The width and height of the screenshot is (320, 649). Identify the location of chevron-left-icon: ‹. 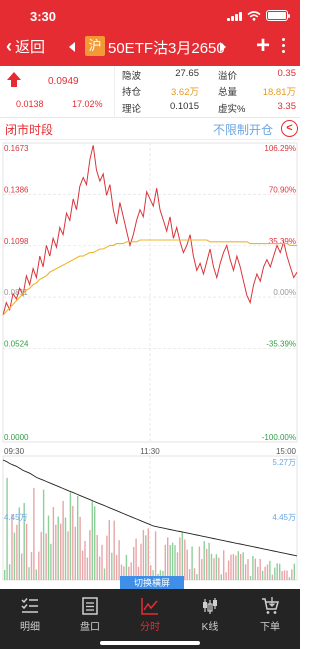
(9, 46).